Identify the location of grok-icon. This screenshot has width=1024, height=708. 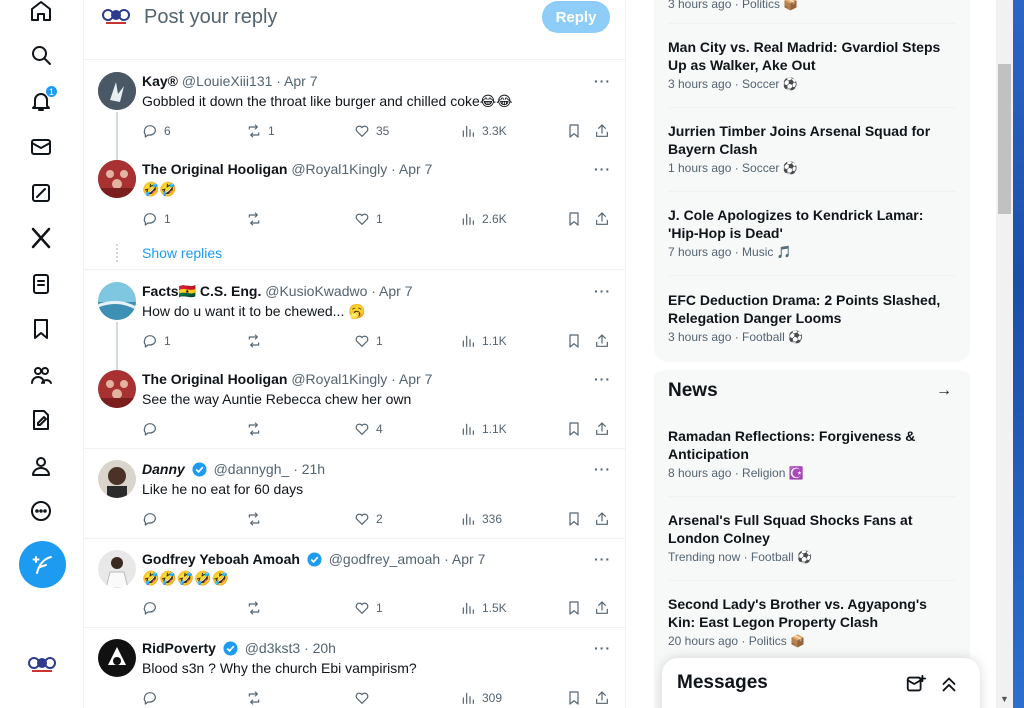
(41, 193).